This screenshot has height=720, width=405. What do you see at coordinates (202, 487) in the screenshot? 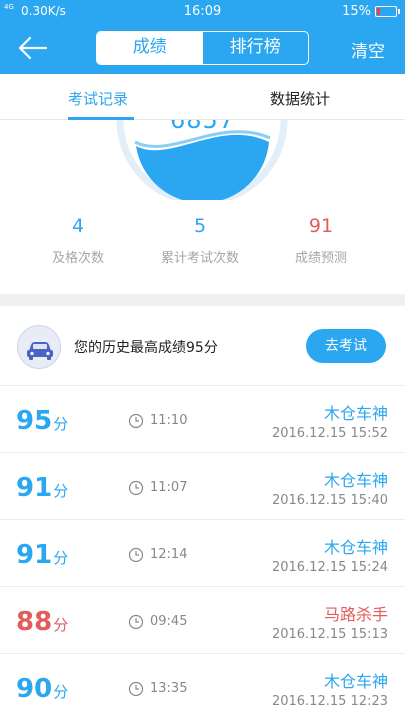
I see `list-item: 91分 11:07 木仓车神 2016.12.15 15:40` at bounding box center [202, 487].